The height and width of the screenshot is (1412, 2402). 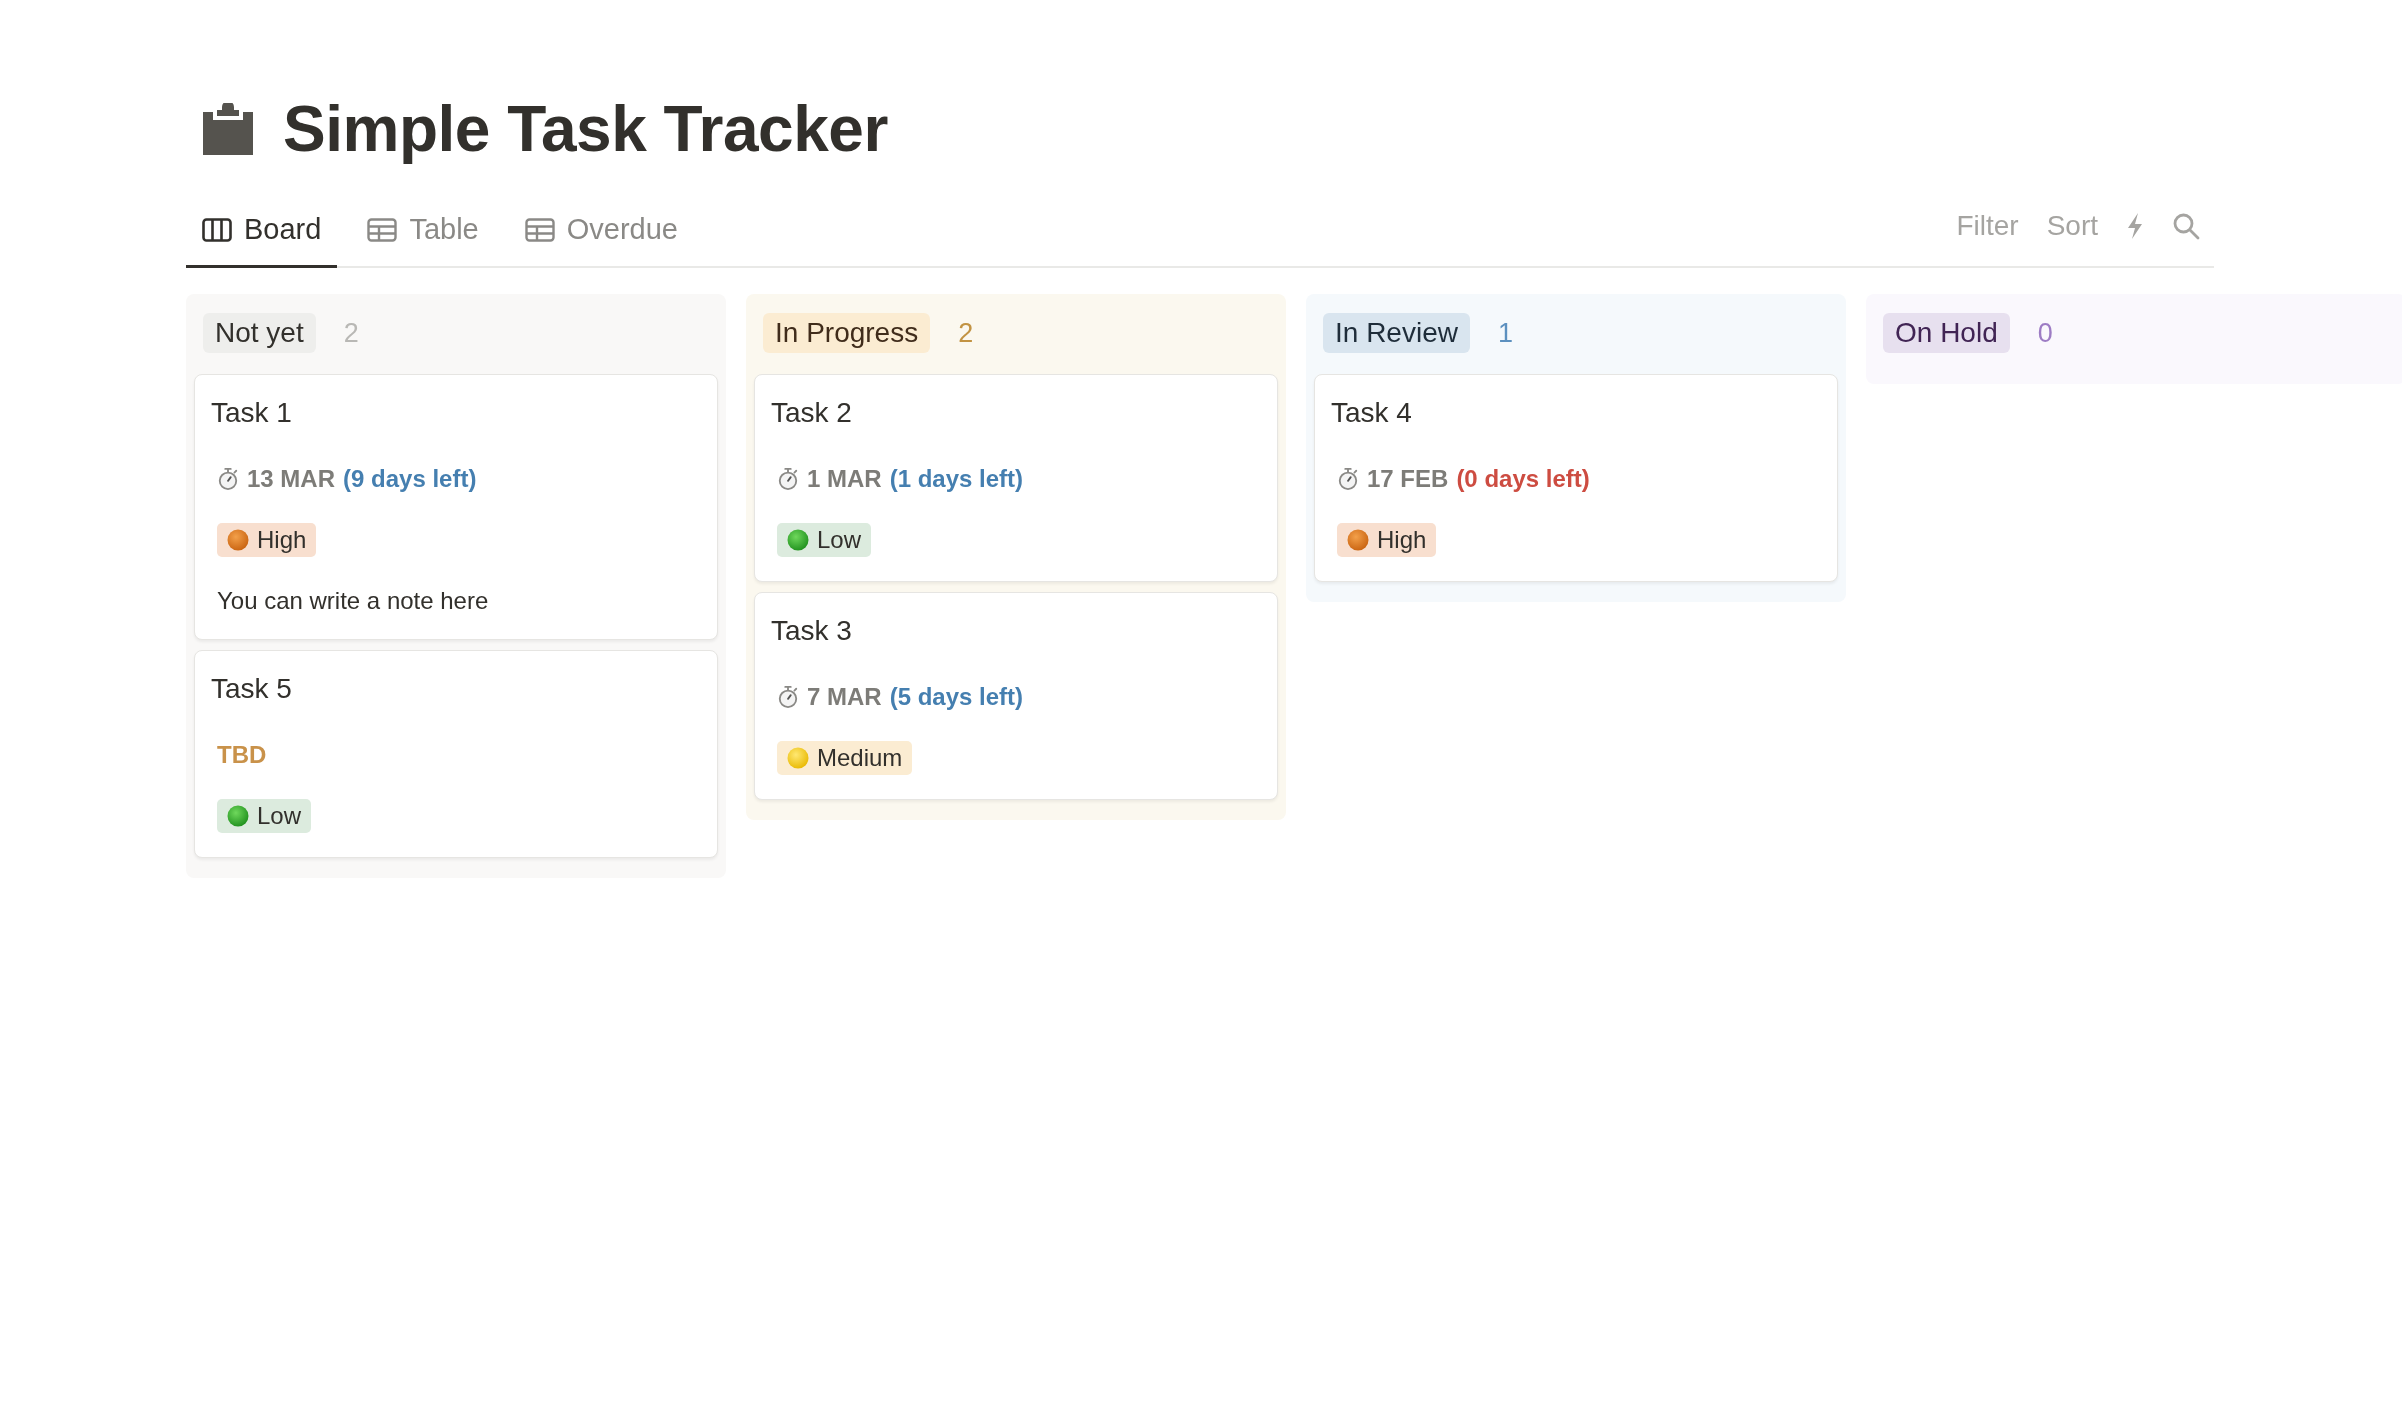 What do you see at coordinates (845, 758) in the screenshot?
I see `priority-tag: Medium` at bounding box center [845, 758].